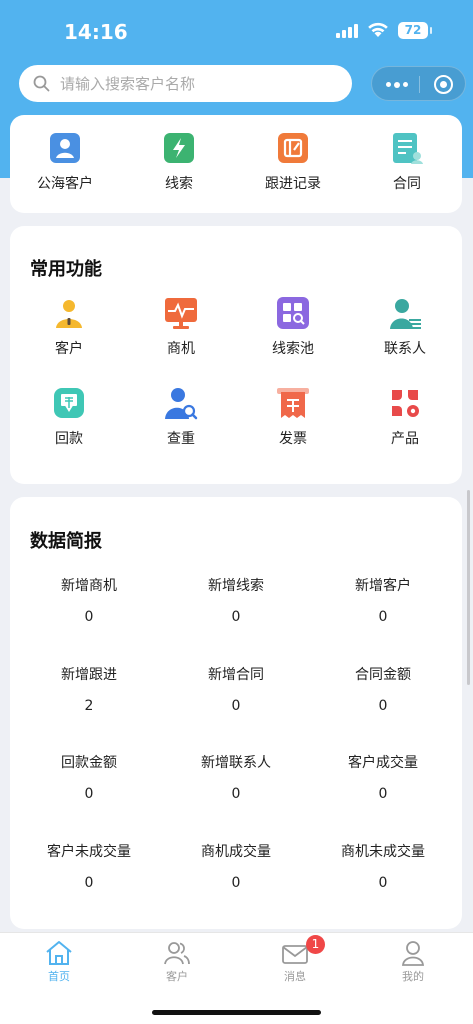  I want to click on cellular-signal-icon, so click(348, 30).